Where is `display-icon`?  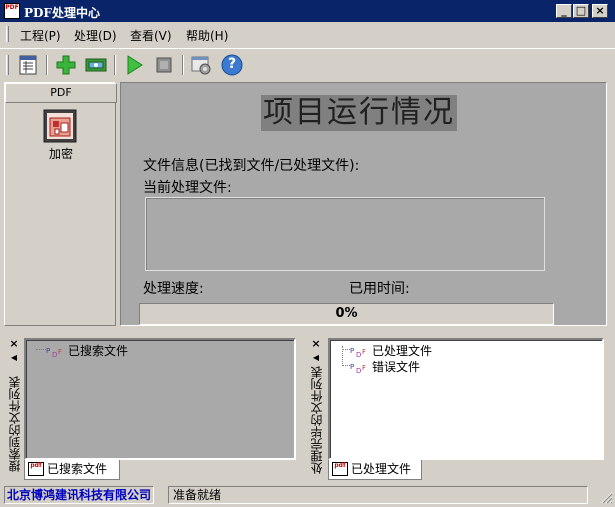
display-icon is located at coordinates (96, 65).